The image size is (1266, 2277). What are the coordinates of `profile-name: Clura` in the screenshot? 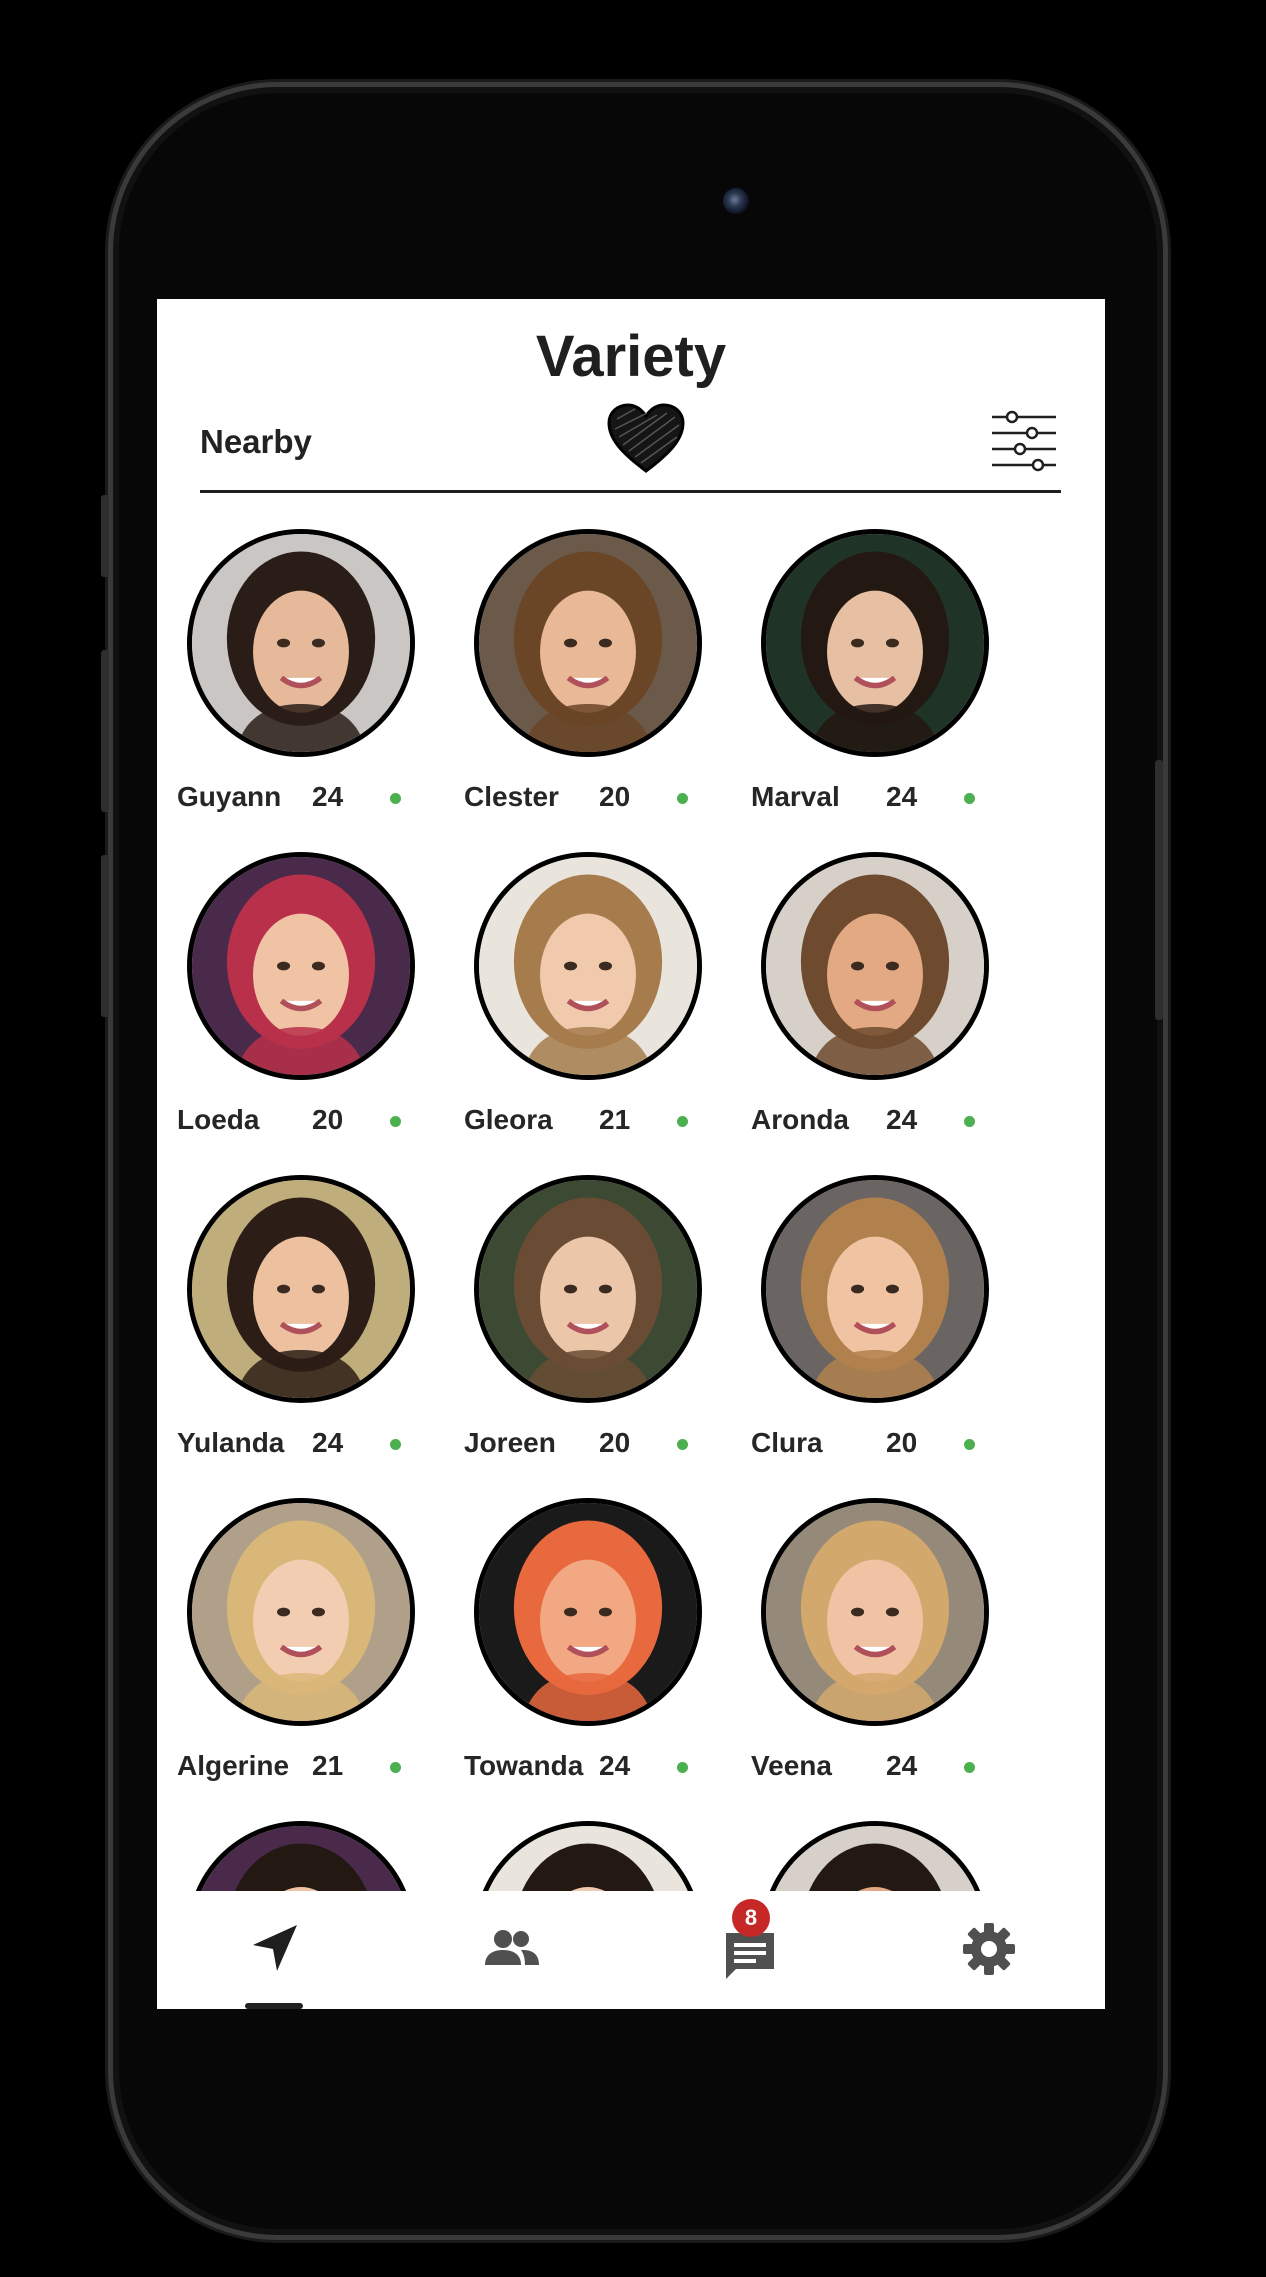 It's located at (787, 1442).